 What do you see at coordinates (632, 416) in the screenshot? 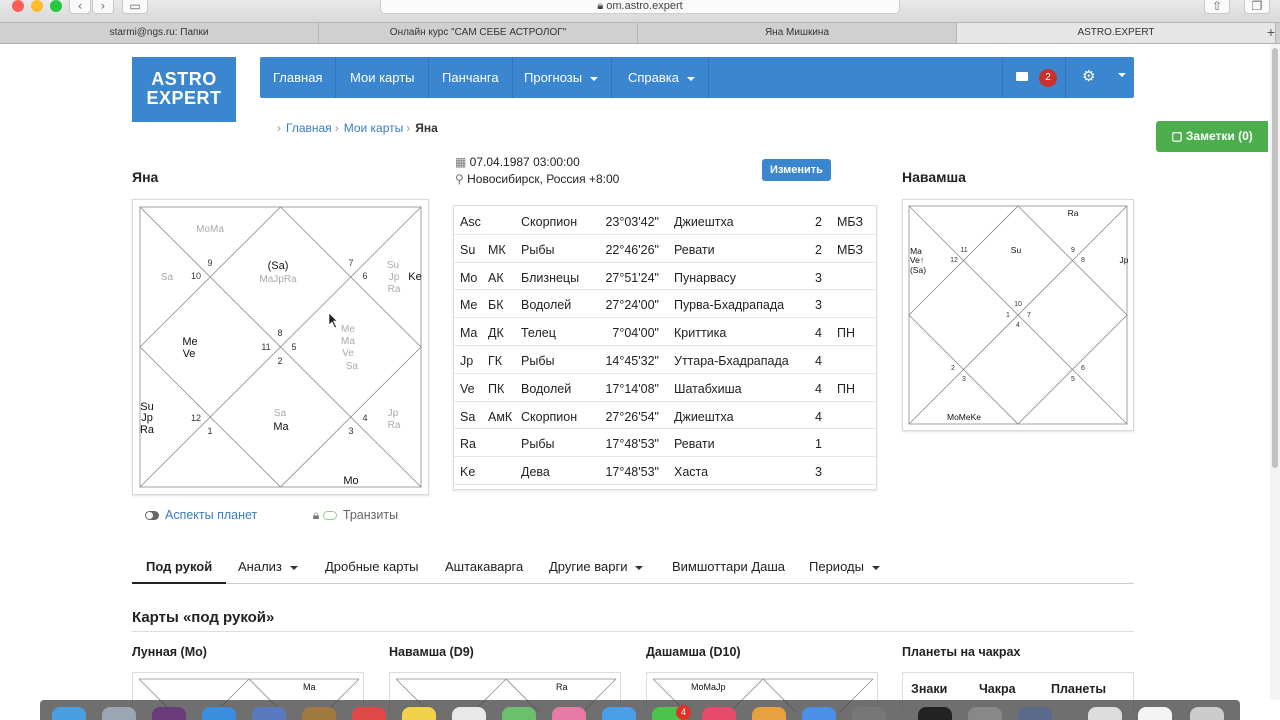
I see `degree-cell: 27°26'54"` at bounding box center [632, 416].